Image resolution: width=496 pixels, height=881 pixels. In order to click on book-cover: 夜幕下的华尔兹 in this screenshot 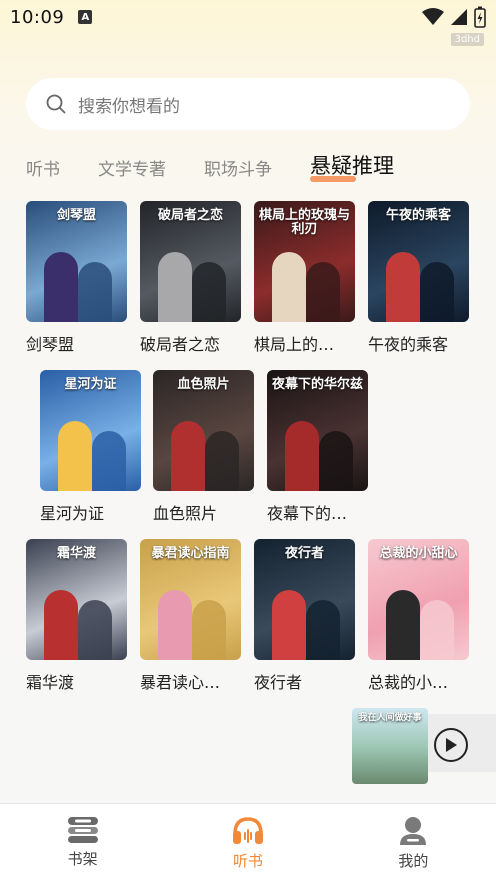, I will do `click(317, 430)`.